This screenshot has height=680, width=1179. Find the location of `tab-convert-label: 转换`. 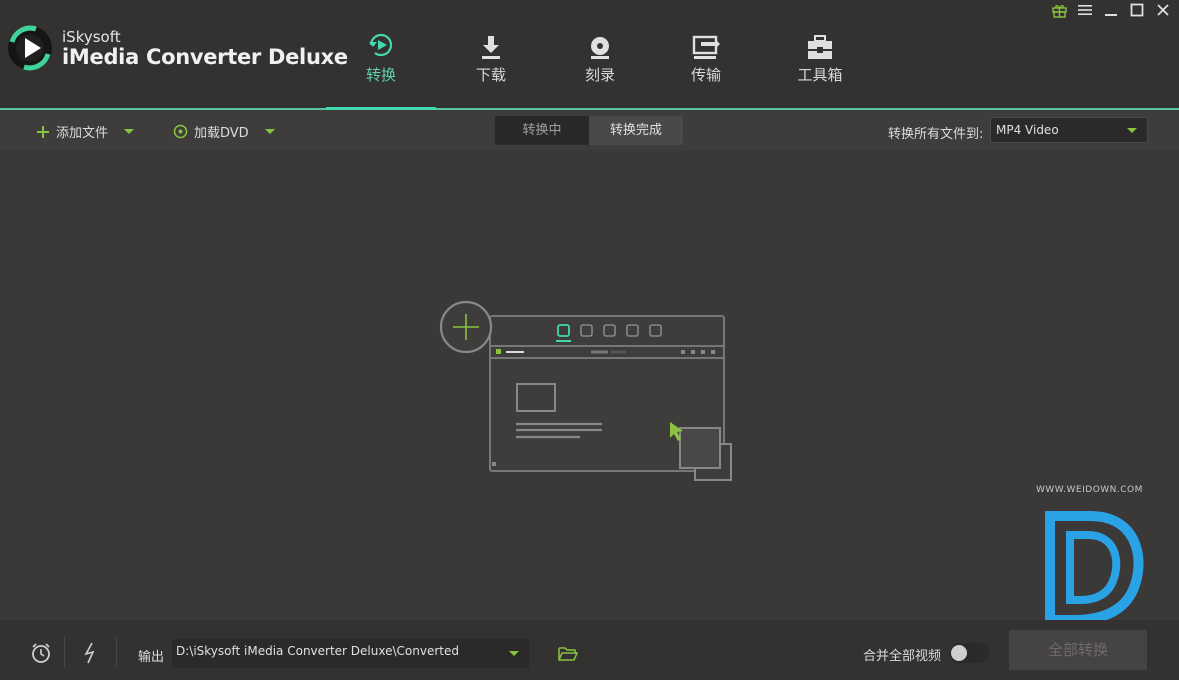

tab-convert-label: 转换 is located at coordinates (380, 75).